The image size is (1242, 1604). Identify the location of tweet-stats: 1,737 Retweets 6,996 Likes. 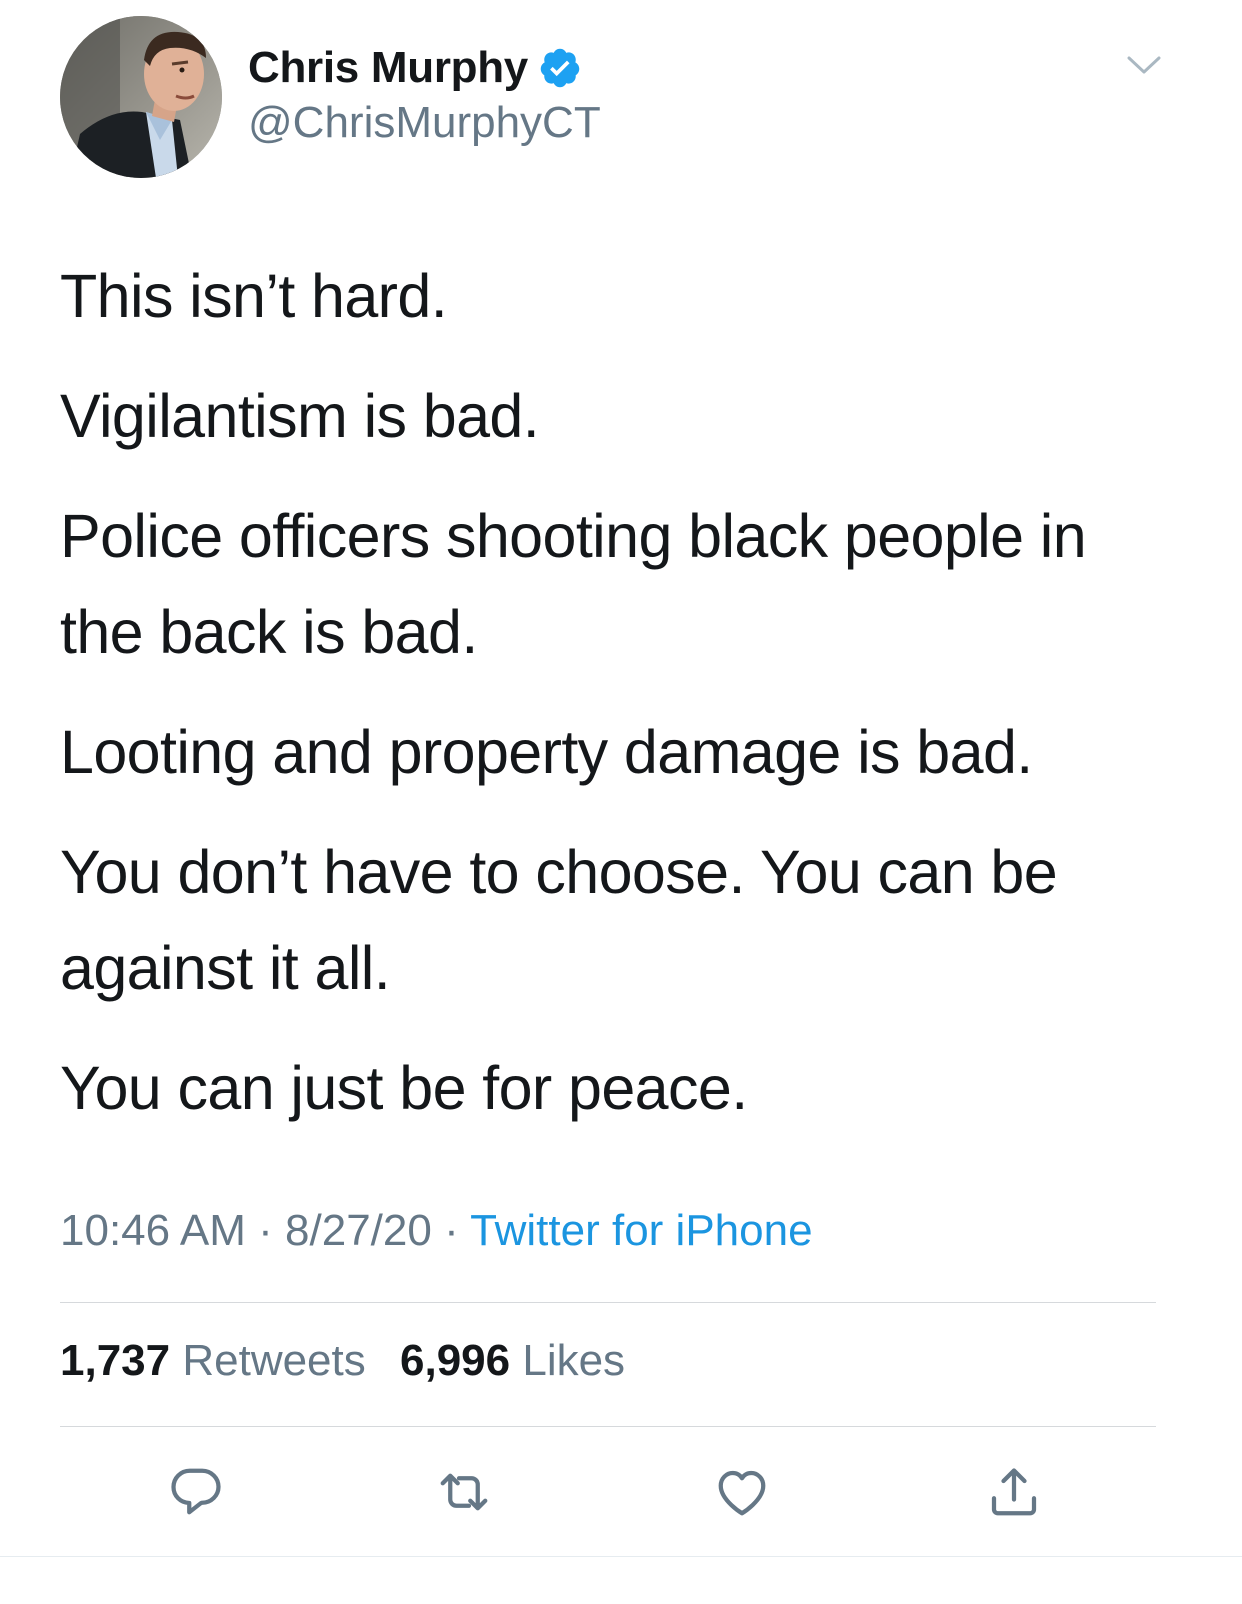
(353, 1361).